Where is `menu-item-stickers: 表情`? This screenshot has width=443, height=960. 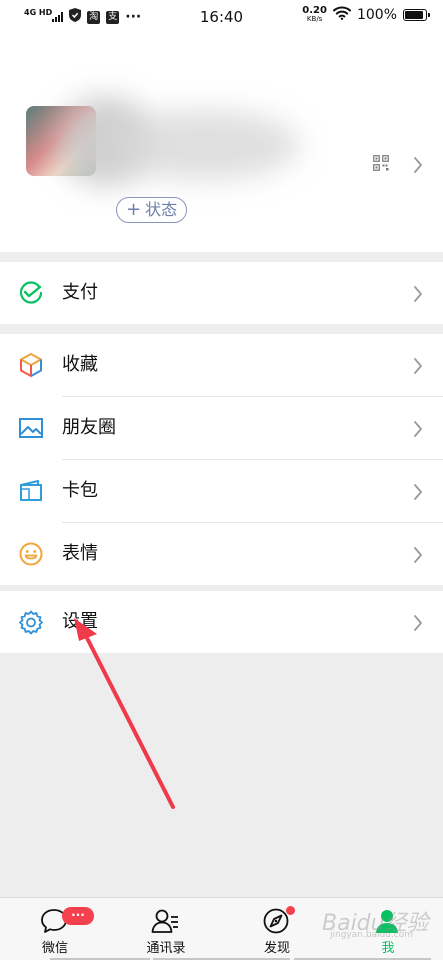
menu-item-stickers: 表情 is located at coordinates (221, 554).